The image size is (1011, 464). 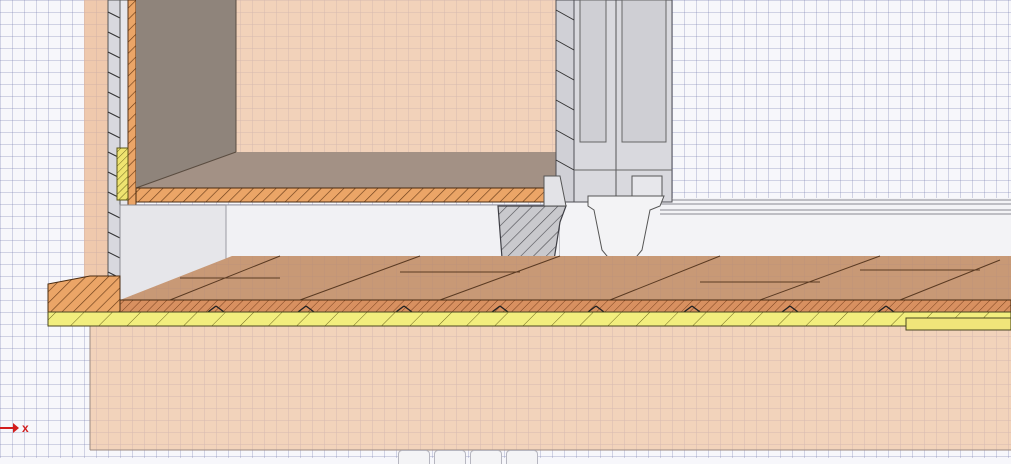 What do you see at coordinates (614, 101) in the screenshot?
I see `cabinet-doors` at bounding box center [614, 101].